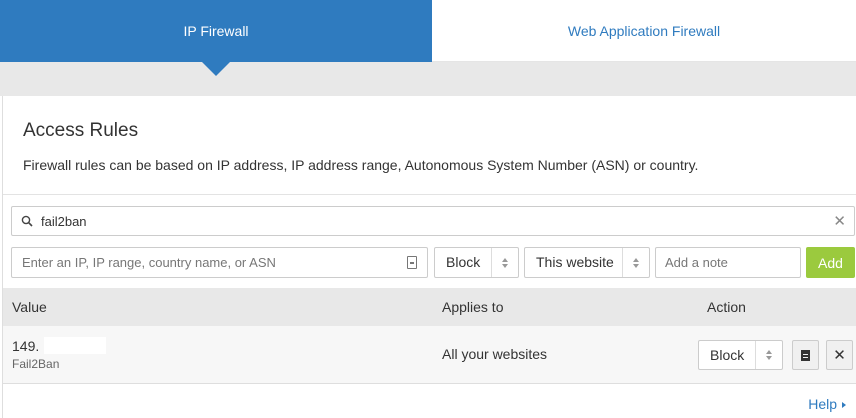 This screenshot has width=856, height=418. I want to click on tab-web-application-firewall: Web Application Firewall, so click(644, 31).